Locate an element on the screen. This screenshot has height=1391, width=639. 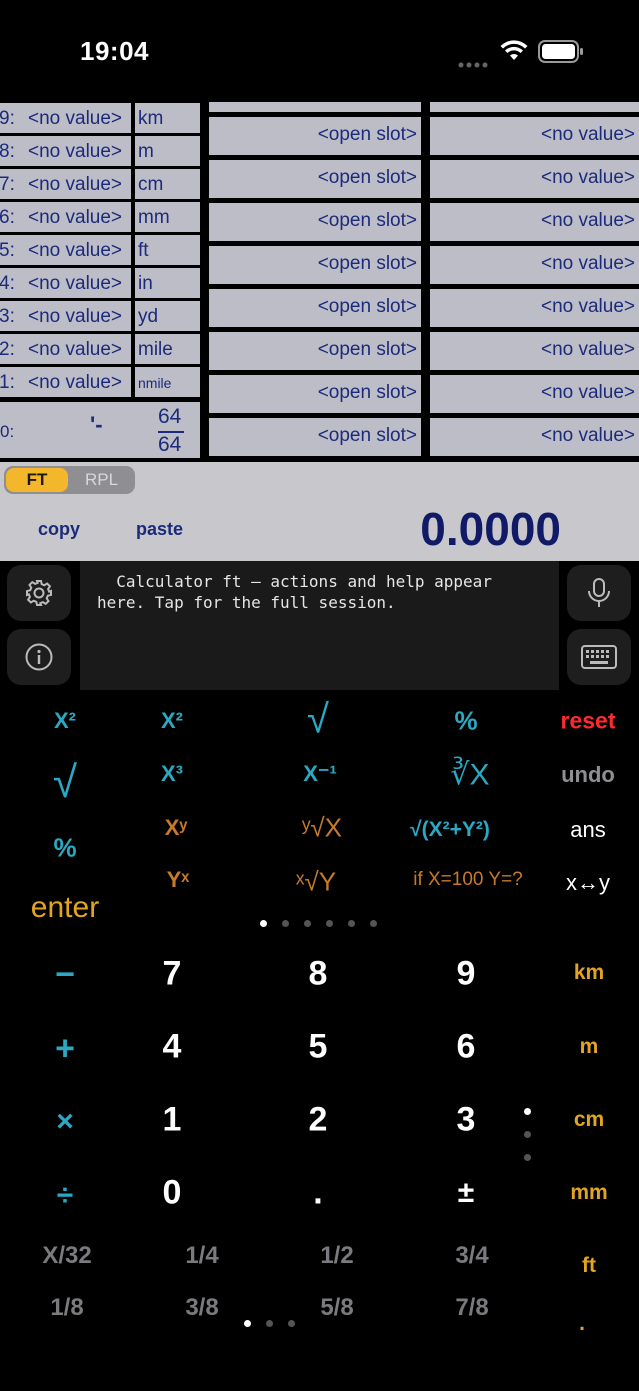
fraction-5-8-key: 5/8 is located at coordinates (336, 1308).